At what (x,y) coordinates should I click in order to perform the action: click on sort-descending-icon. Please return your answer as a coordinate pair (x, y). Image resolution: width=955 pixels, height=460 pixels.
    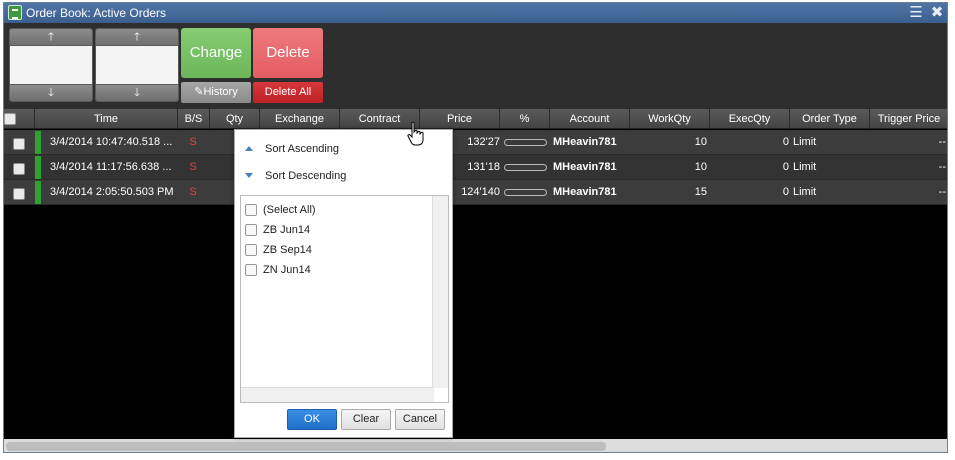
    Looking at the image, I should click on (249, 175).